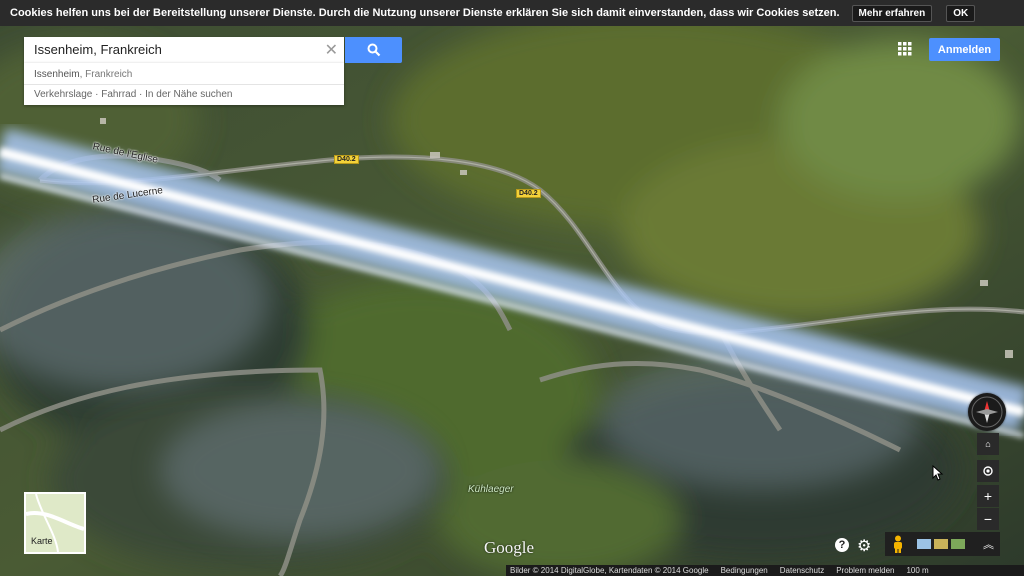 The width and height of the screenshot is (1024, 576). I want to click on suggestion-item: Issenheim, Frankreich, so click(83, 74).